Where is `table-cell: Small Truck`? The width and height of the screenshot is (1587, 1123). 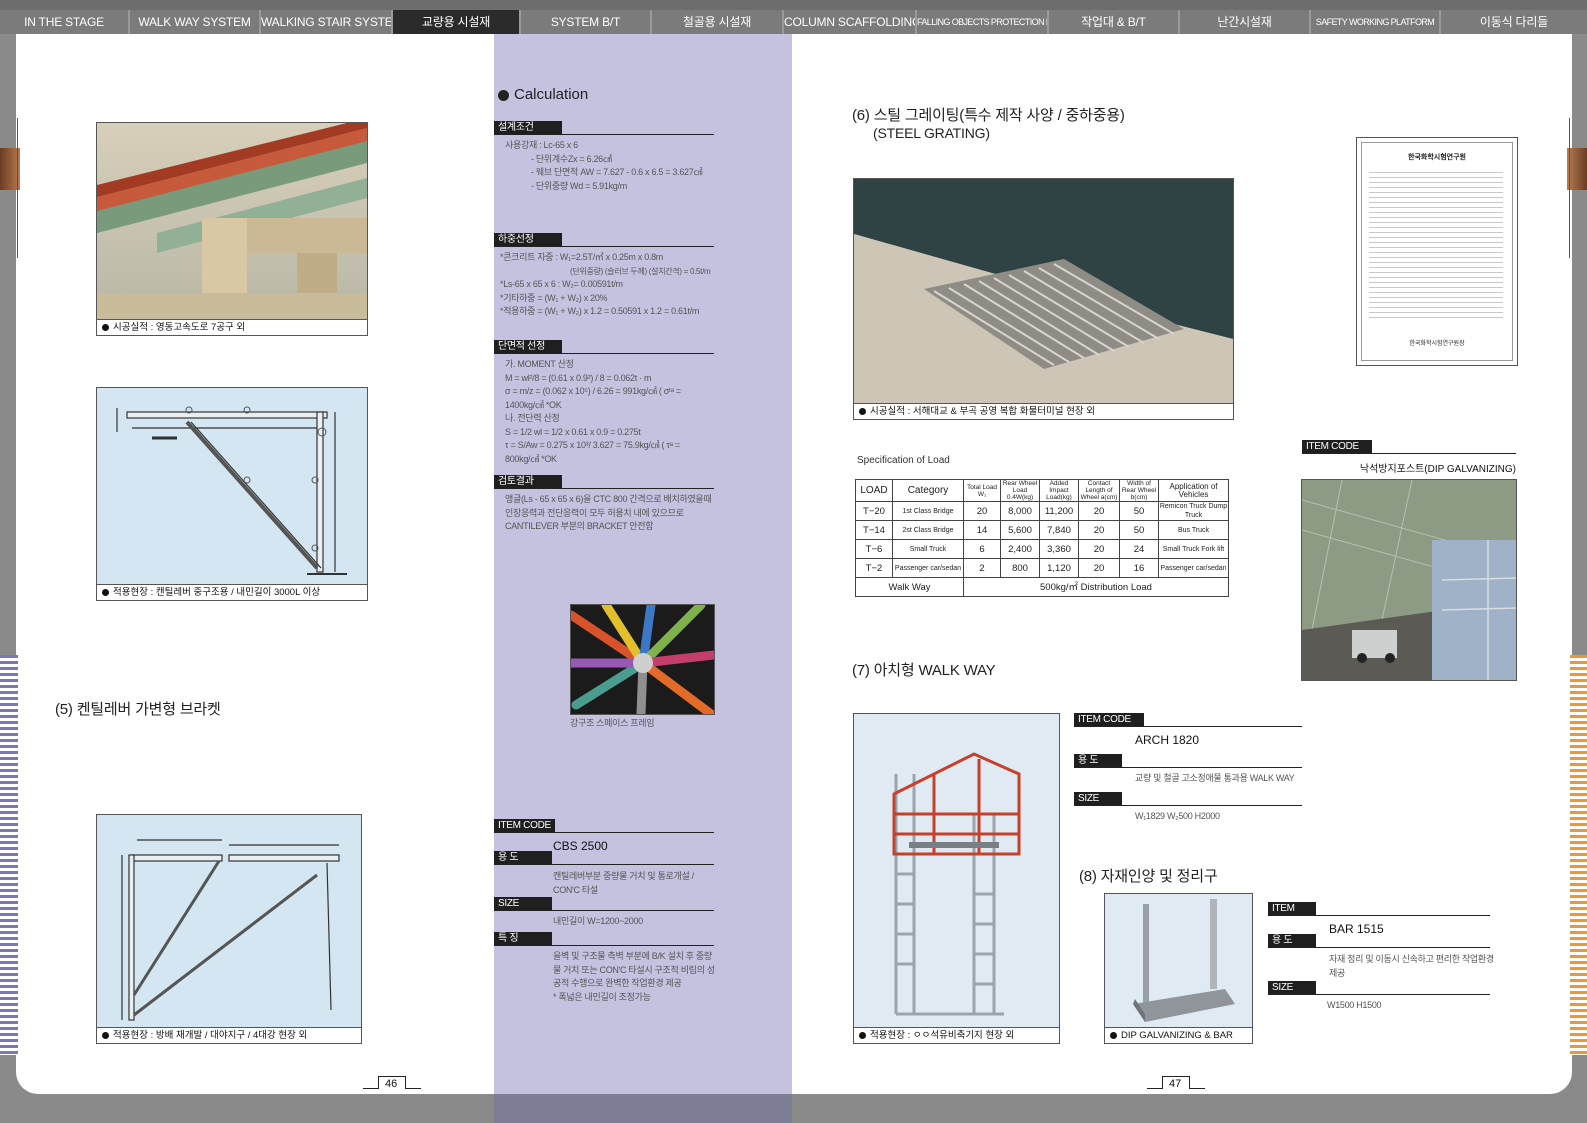
table-cell: Small Truck is located at coordinates (928, 549).